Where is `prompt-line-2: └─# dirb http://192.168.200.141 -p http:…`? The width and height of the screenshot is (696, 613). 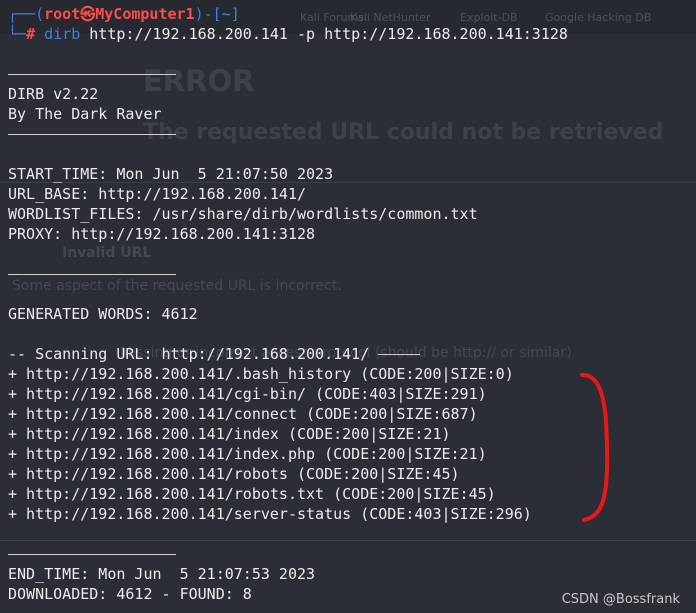
prompt-line-2: └─# dirb http://192.168.200.141 -p http:… is located at coordinates (288, 34).